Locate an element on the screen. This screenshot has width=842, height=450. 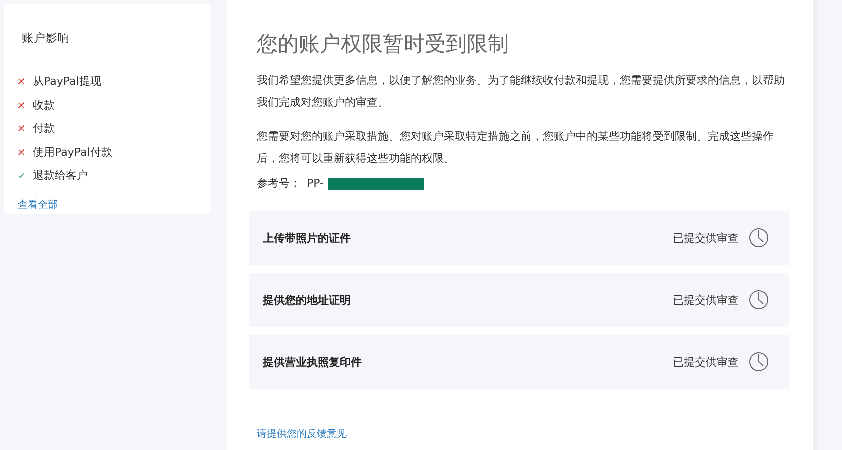
paragraph: 您需要对您的账户采取措施。您对账户采取特定措施之前，您账户中的某些功能将受到限制。完成这些操作后，您将可以重新获得这些功能的权限。 is located at coordinates (516, 148).